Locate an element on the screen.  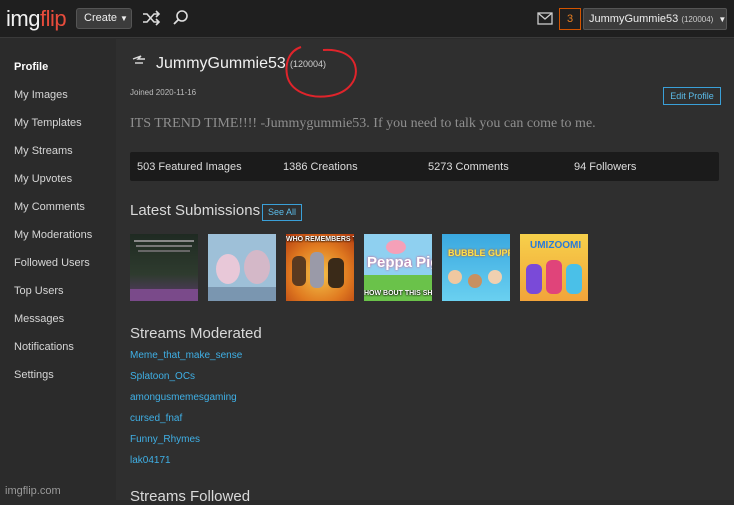
thumb-team-umizoomi: UMIZOOMI is located at coordinates (554, 267).